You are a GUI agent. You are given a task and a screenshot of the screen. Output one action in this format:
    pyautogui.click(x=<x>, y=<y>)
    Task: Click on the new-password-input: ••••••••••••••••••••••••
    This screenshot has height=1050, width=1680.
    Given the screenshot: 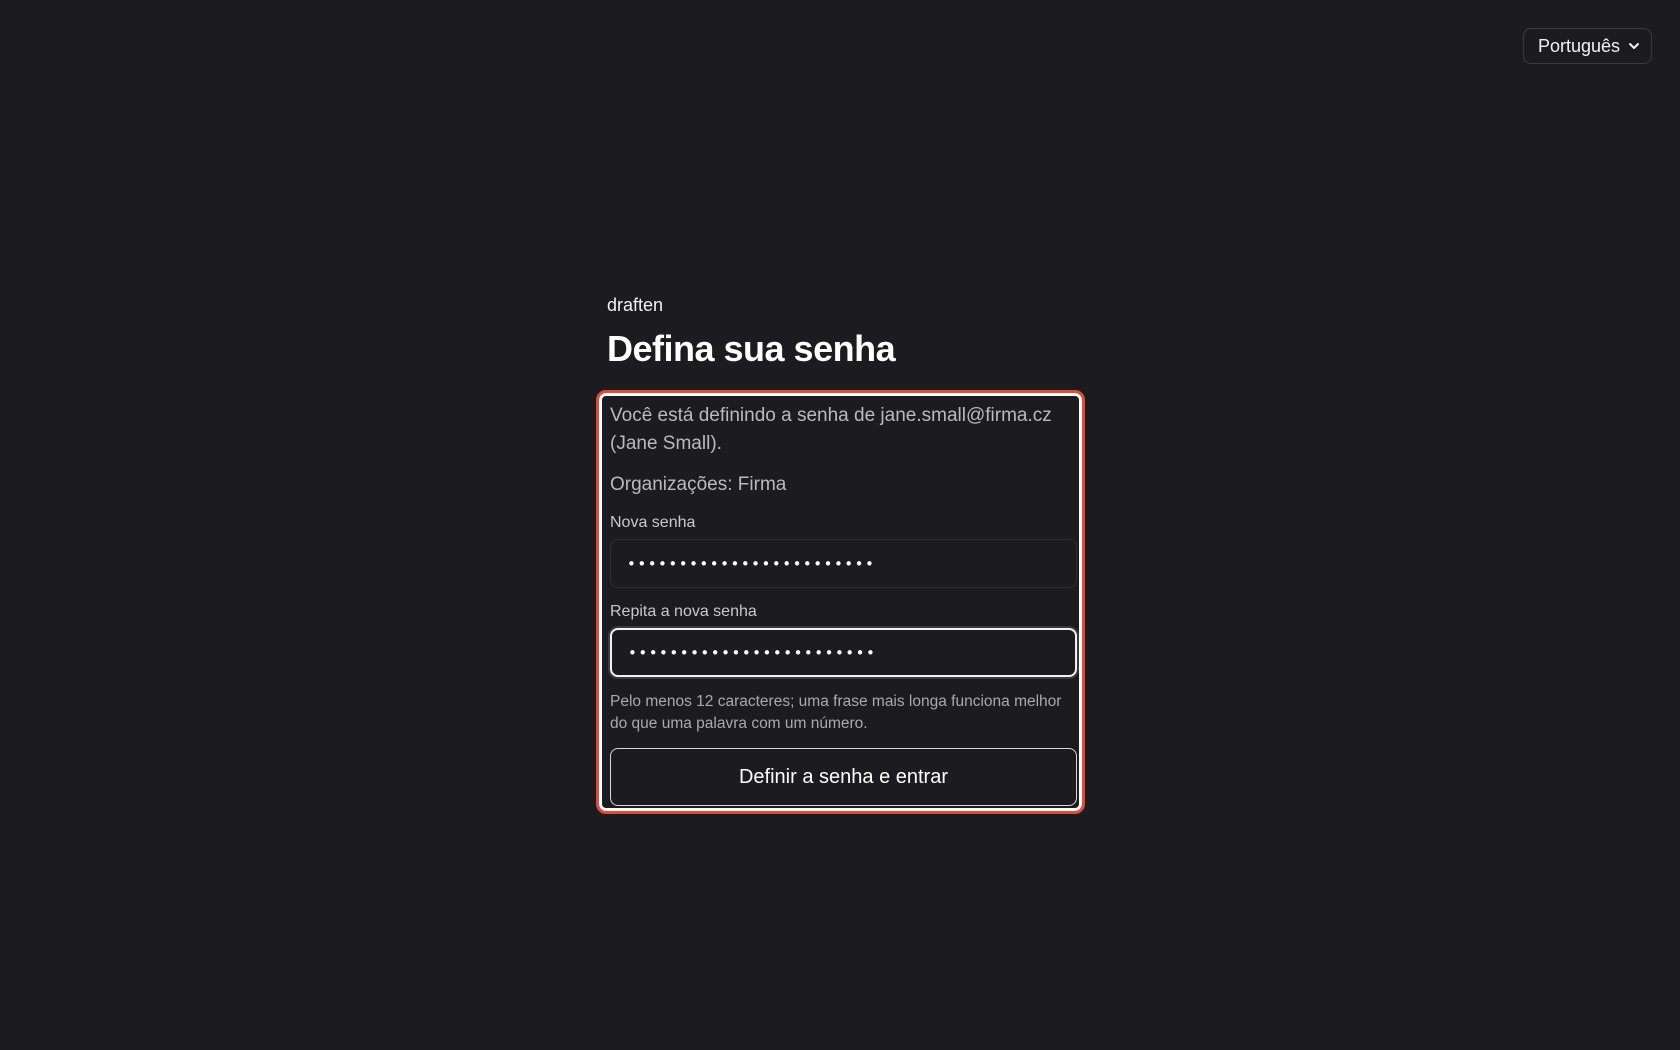 What is the action you would take?
    pyautogui.click(x=843, y=563)
    